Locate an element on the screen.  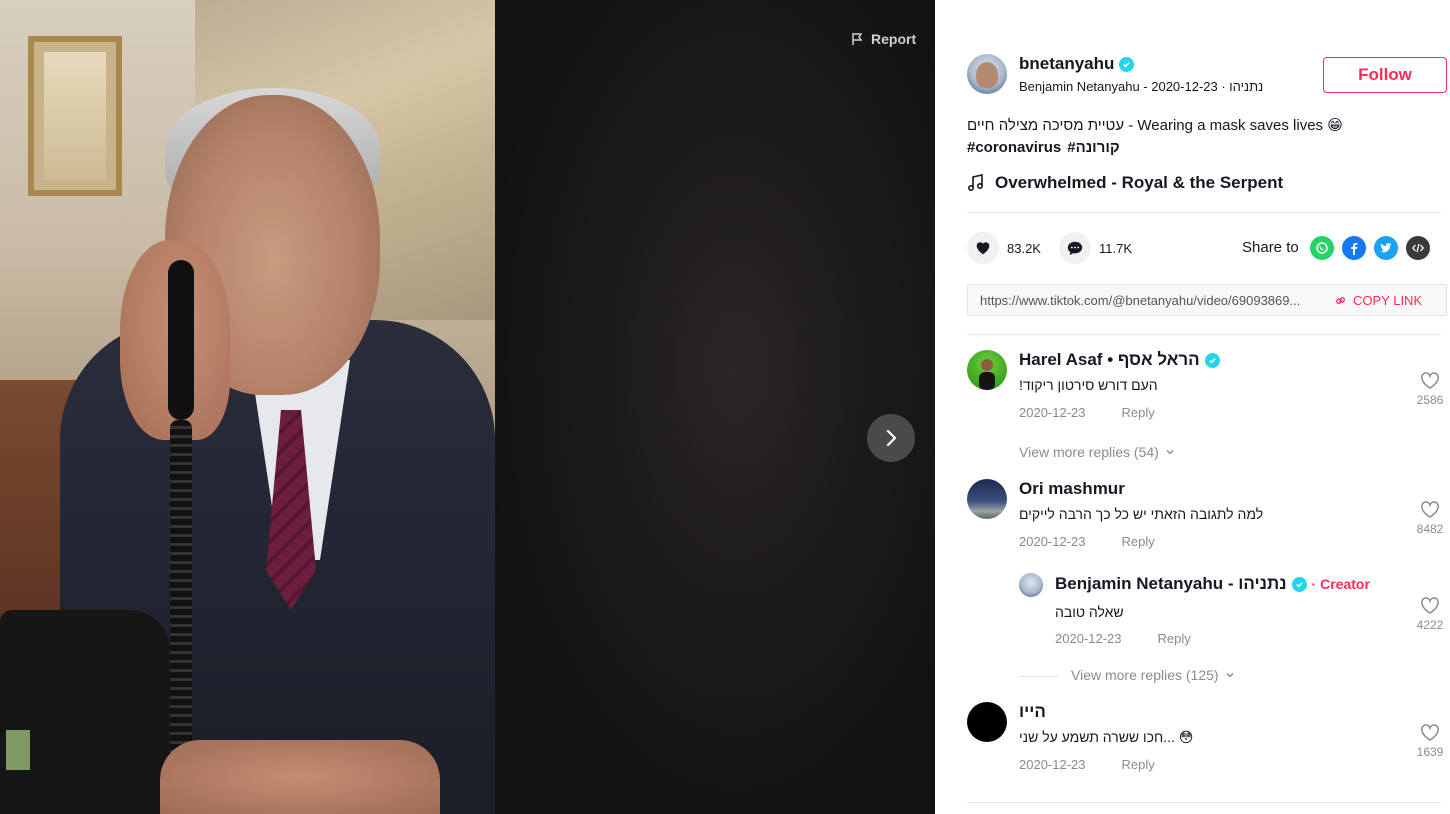
phone-handset is located at coordinates (181, 340).